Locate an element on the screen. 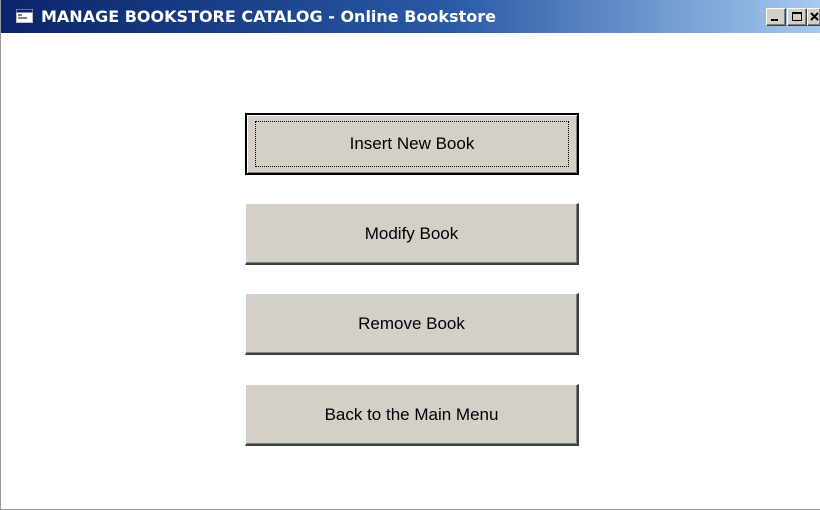  insert-new-book-button: Insert New Book is located at coordinates (412, 144).